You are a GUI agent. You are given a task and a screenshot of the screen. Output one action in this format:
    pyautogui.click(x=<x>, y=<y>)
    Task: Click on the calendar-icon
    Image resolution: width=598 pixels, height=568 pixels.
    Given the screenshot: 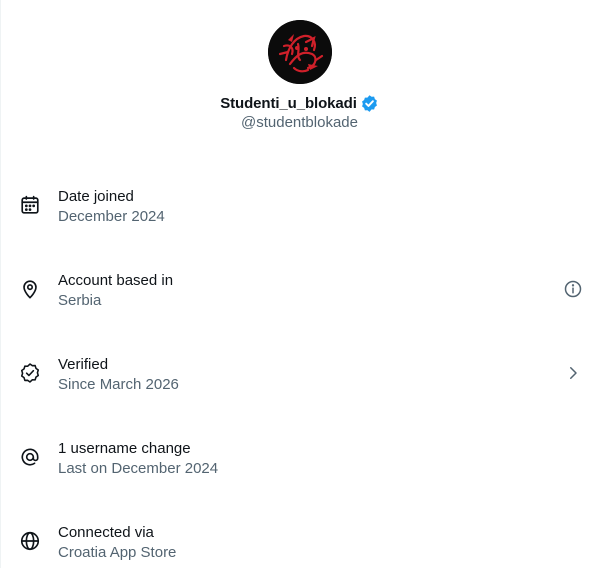 What is the action you would take?
    pyautogui.click(x=30, y=205)
    